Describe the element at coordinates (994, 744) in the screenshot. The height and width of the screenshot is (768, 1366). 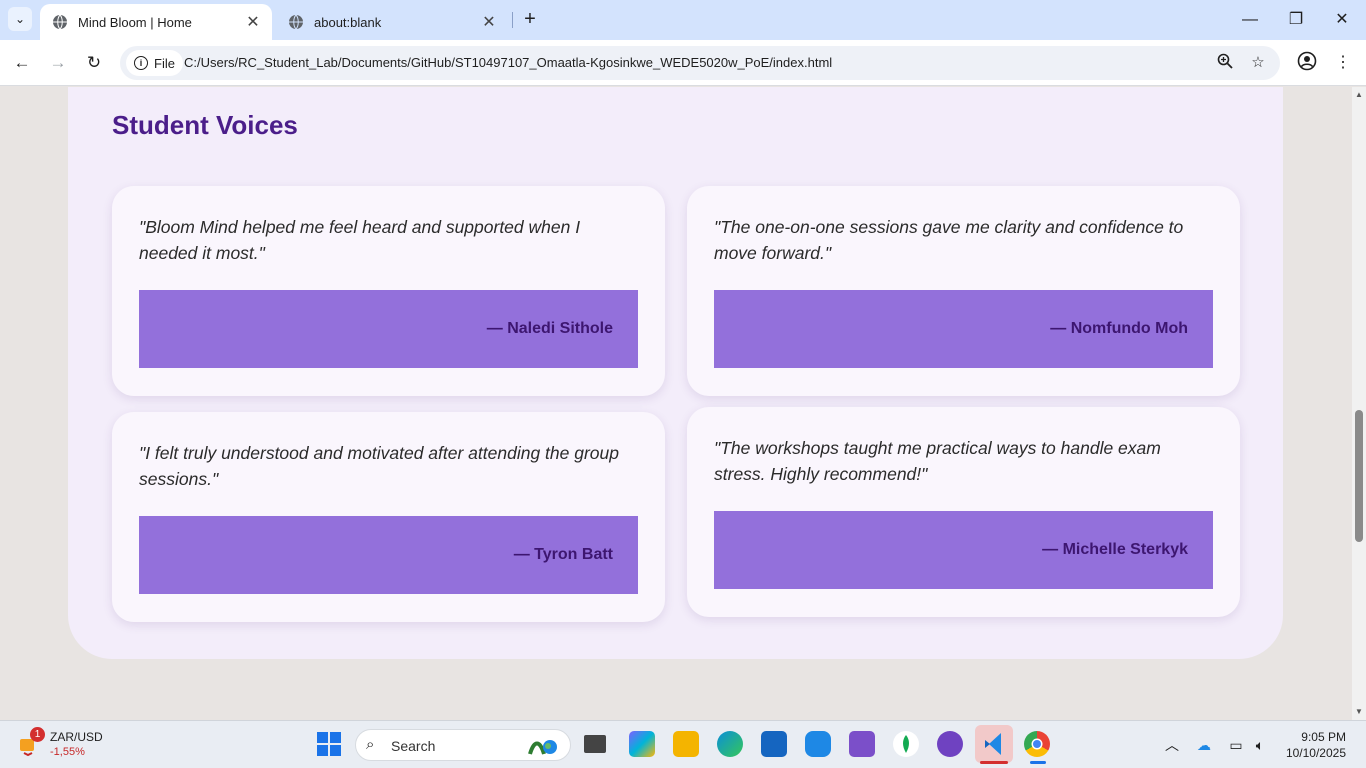
I see `vscode-icon` at that location.